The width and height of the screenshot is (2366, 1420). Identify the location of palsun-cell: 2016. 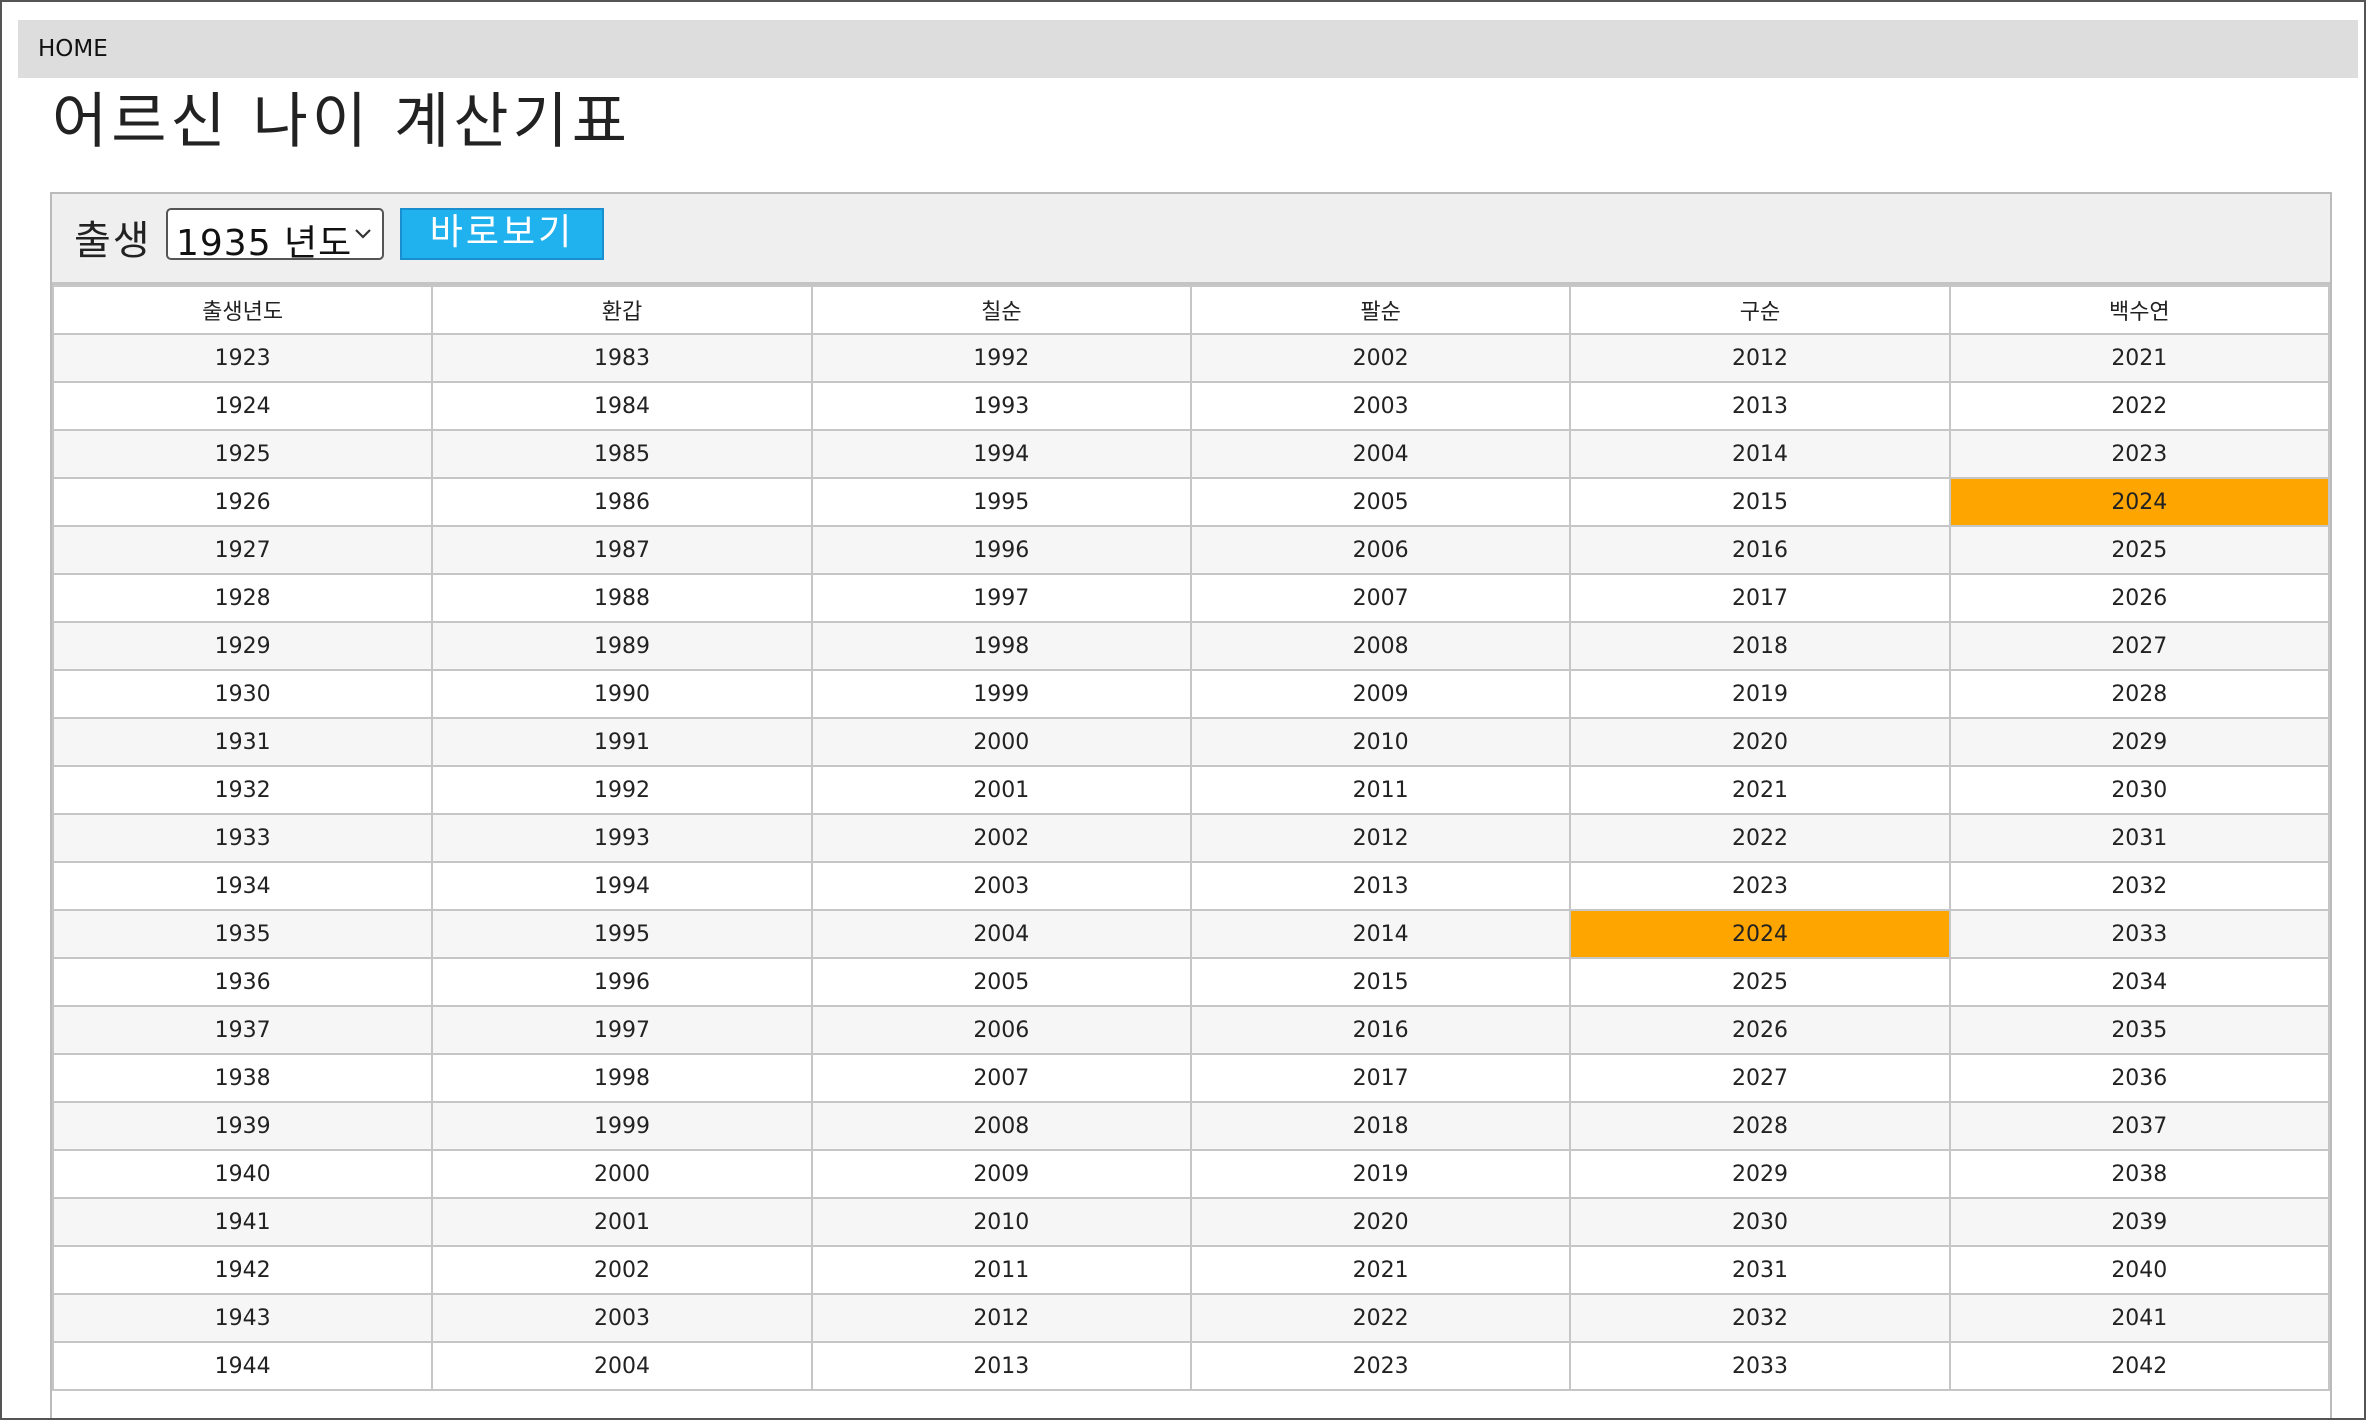
(1380, 1030).